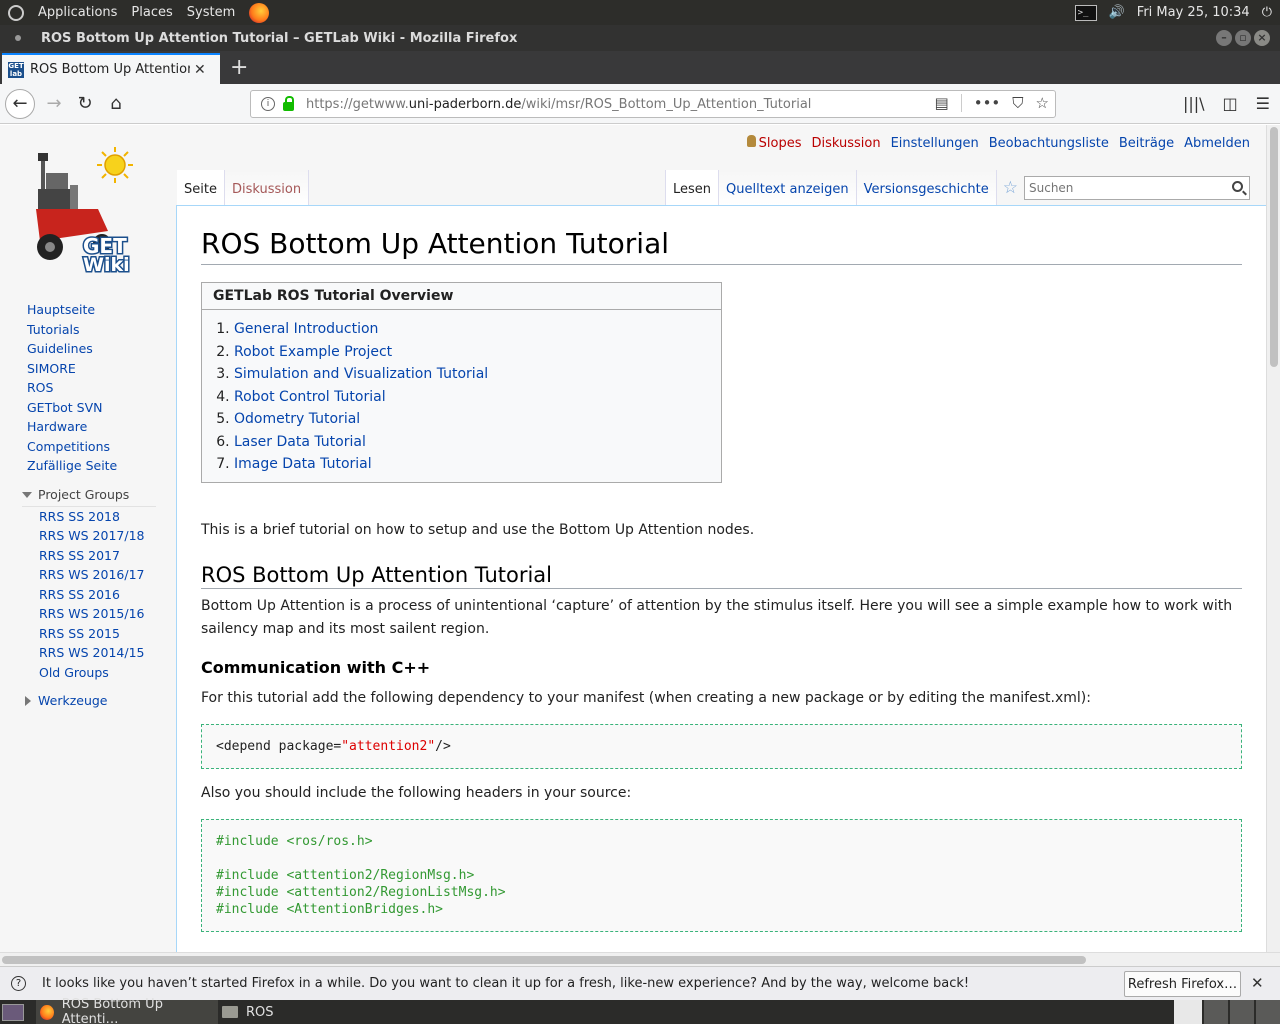 The height and width of the screenshot is (1024, 1280). I want to click on ubuntu-logo-icon, so click(16, 12).